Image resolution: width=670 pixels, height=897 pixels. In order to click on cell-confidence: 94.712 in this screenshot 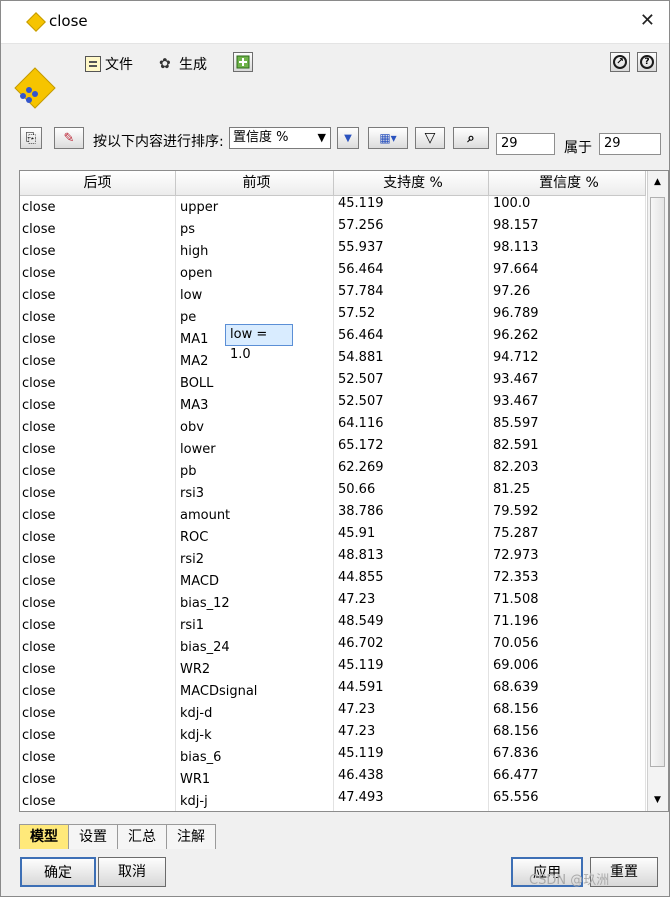, I will do `click(567, 361)`.